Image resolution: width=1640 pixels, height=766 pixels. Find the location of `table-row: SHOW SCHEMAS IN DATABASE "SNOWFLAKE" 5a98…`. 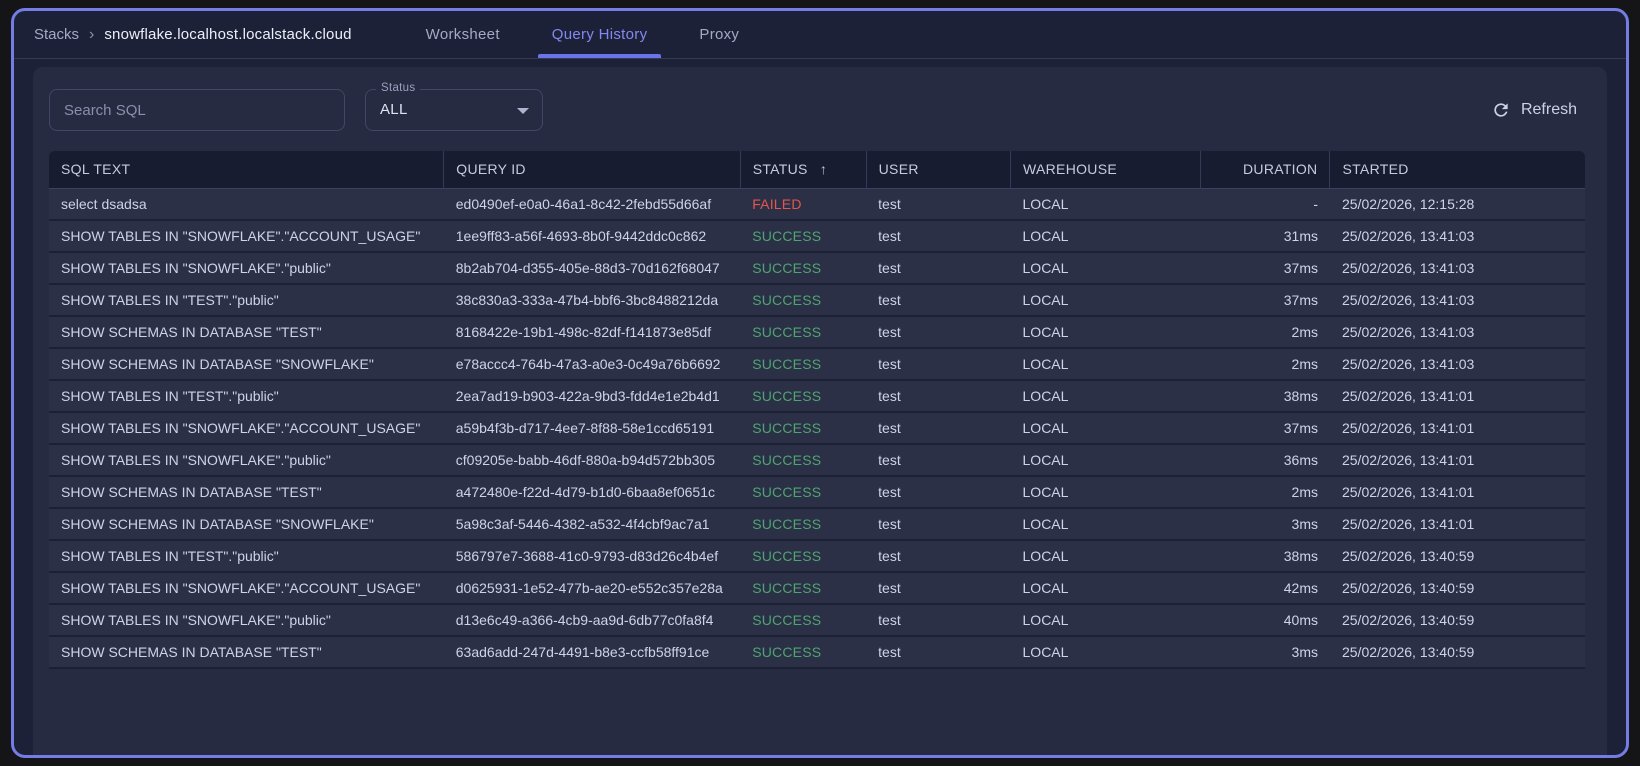

table-row: SHOW SCHEMAS IN DATABASE "SNOWFLAKE" 5a98… is located at coordinates (817, 524).